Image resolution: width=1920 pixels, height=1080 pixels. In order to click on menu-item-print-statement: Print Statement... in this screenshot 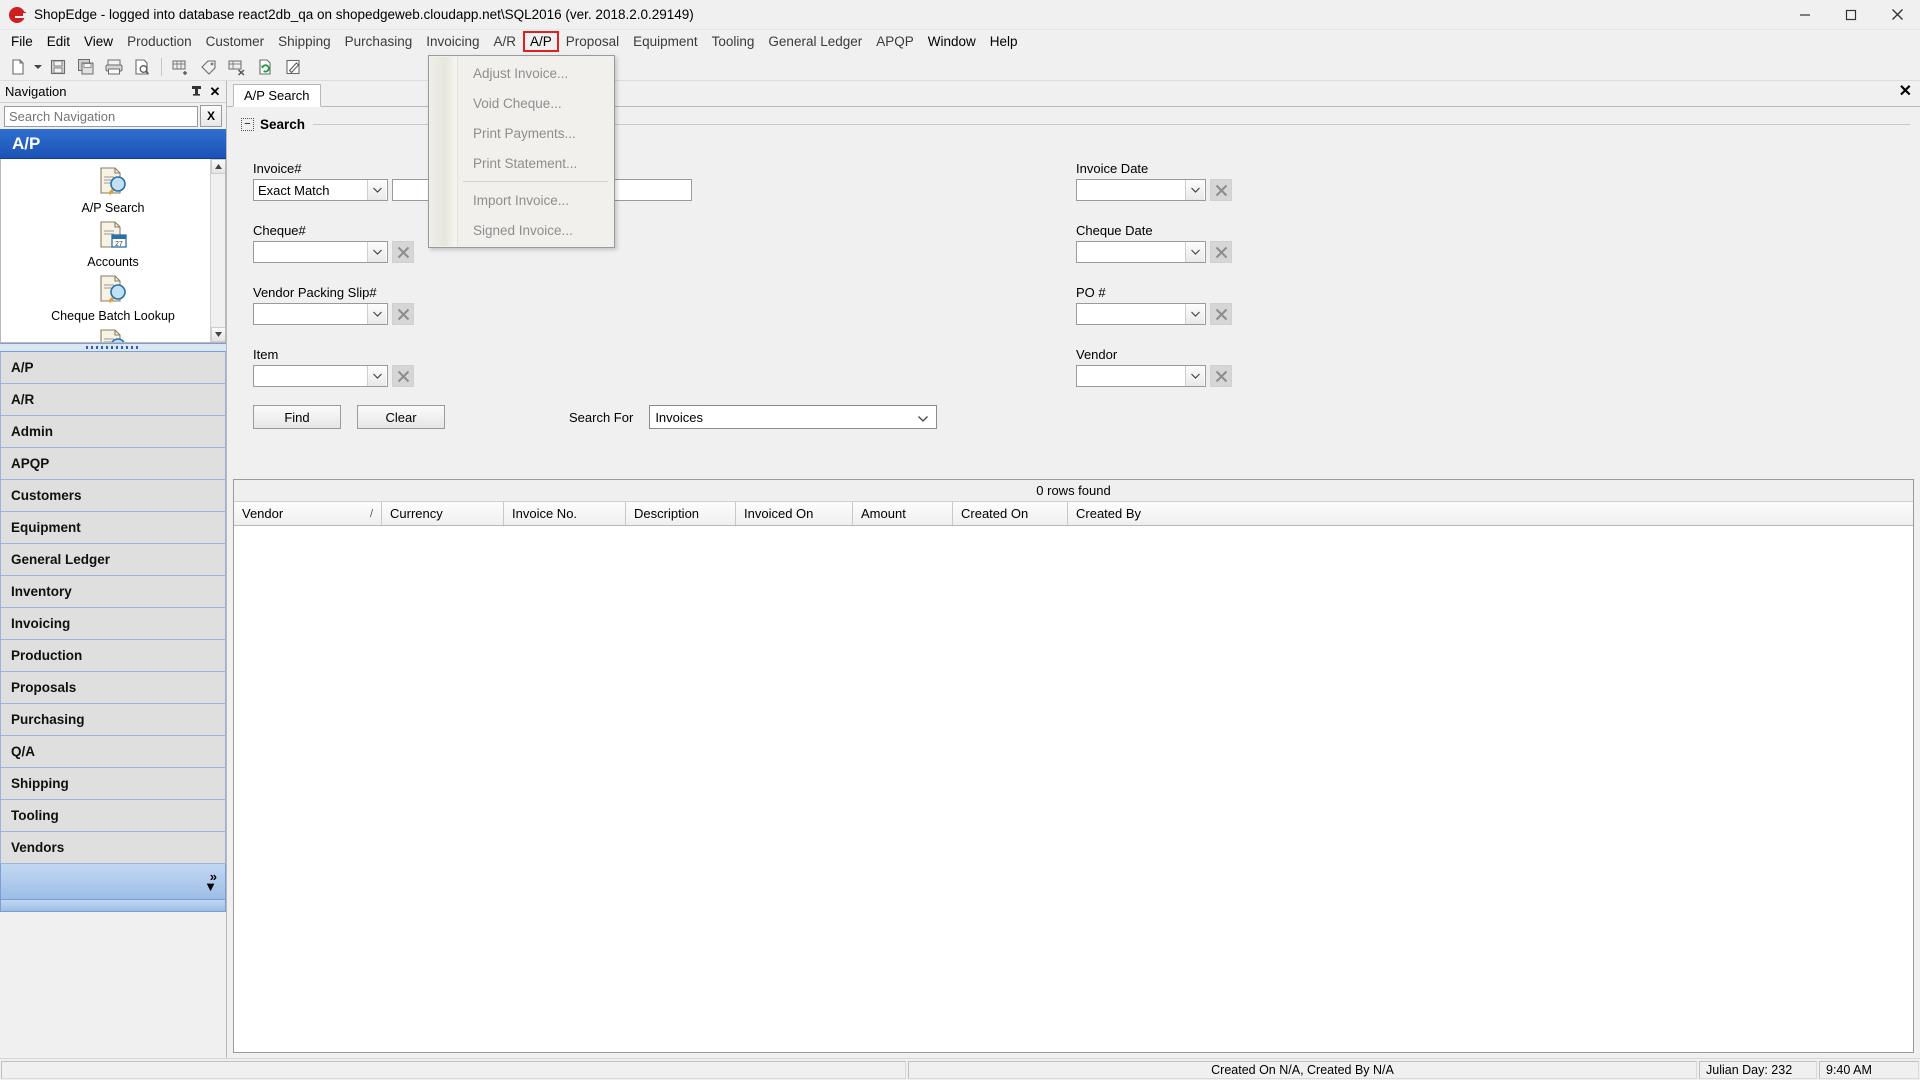, I will do `click(521, 163)`.